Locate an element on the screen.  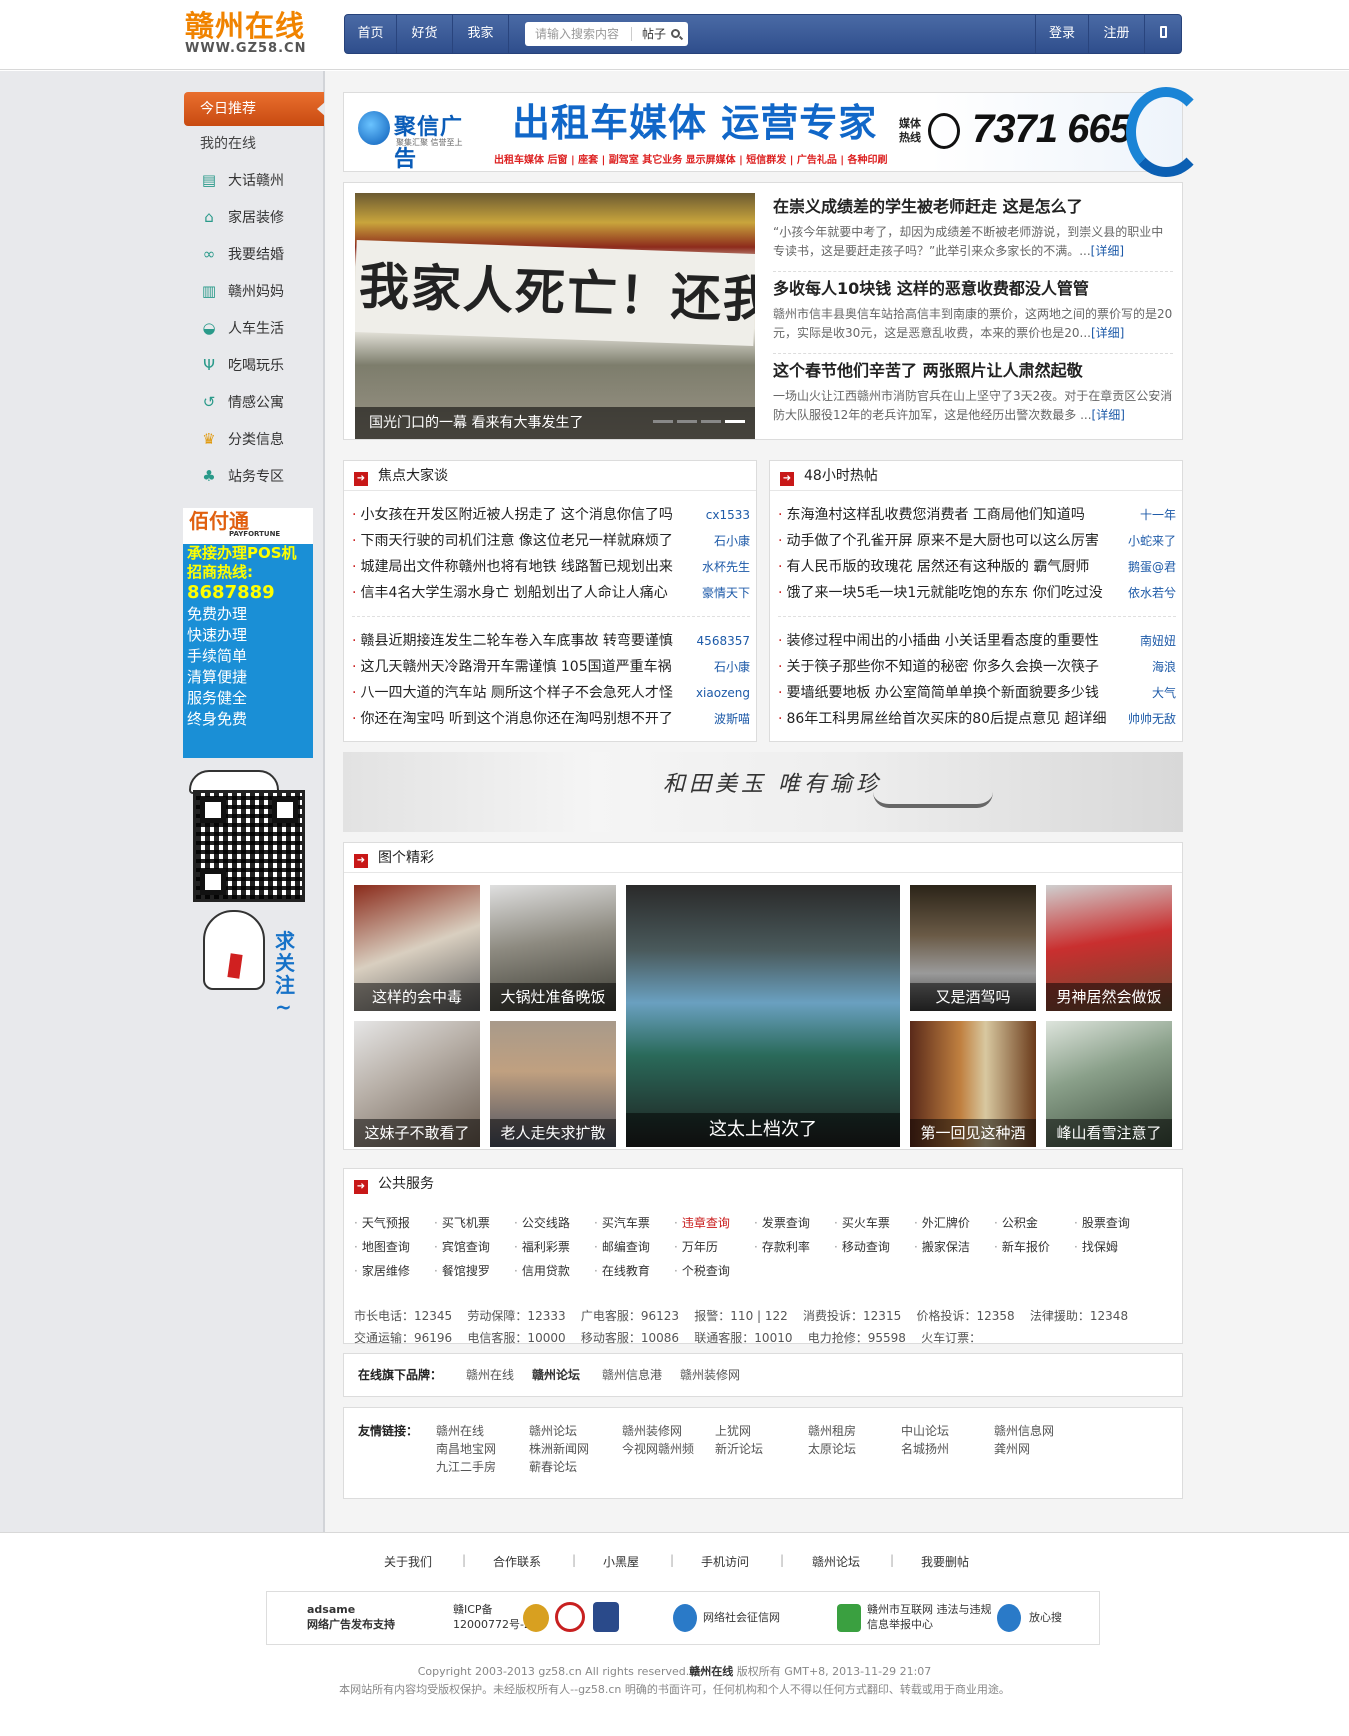
service-link: · 信用贷款 is located at coordinates (542, 1271).